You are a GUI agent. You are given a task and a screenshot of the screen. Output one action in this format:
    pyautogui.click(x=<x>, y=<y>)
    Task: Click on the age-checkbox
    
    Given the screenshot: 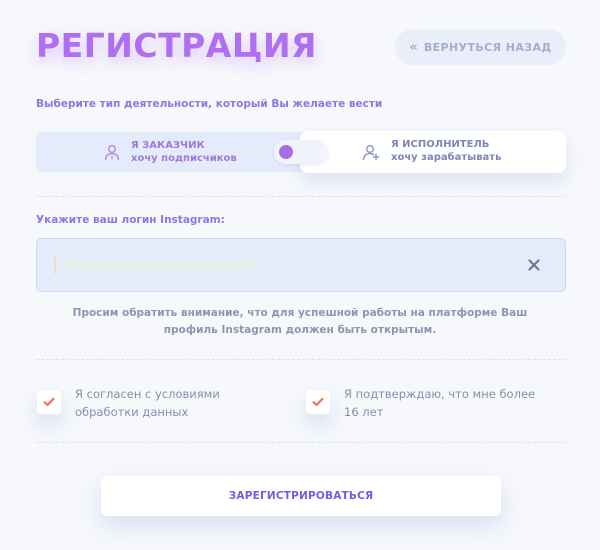 What is the action you would take?
    pyautogui.click(x=318, y=402)
    